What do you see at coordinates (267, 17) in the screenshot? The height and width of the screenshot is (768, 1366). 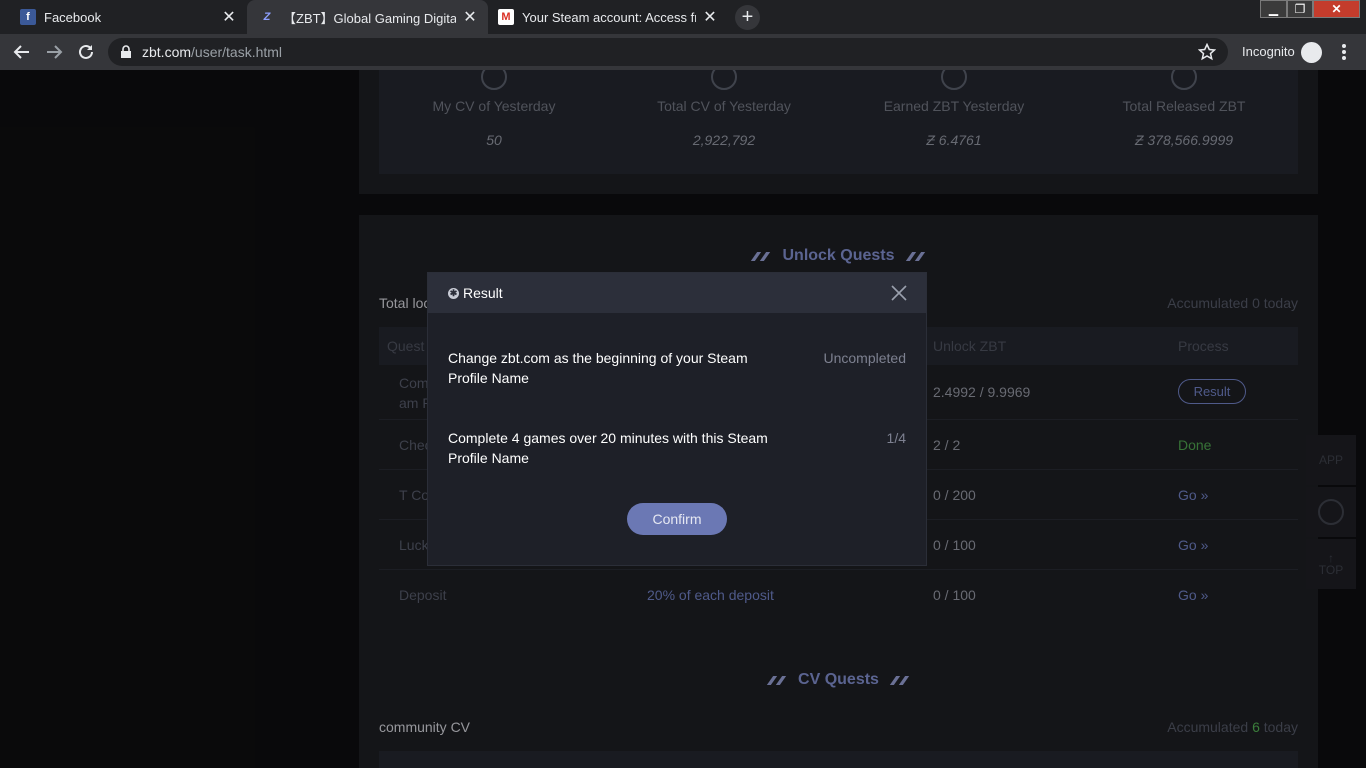 I see `zbt-icon: Z` at bounding box center [267, 17].